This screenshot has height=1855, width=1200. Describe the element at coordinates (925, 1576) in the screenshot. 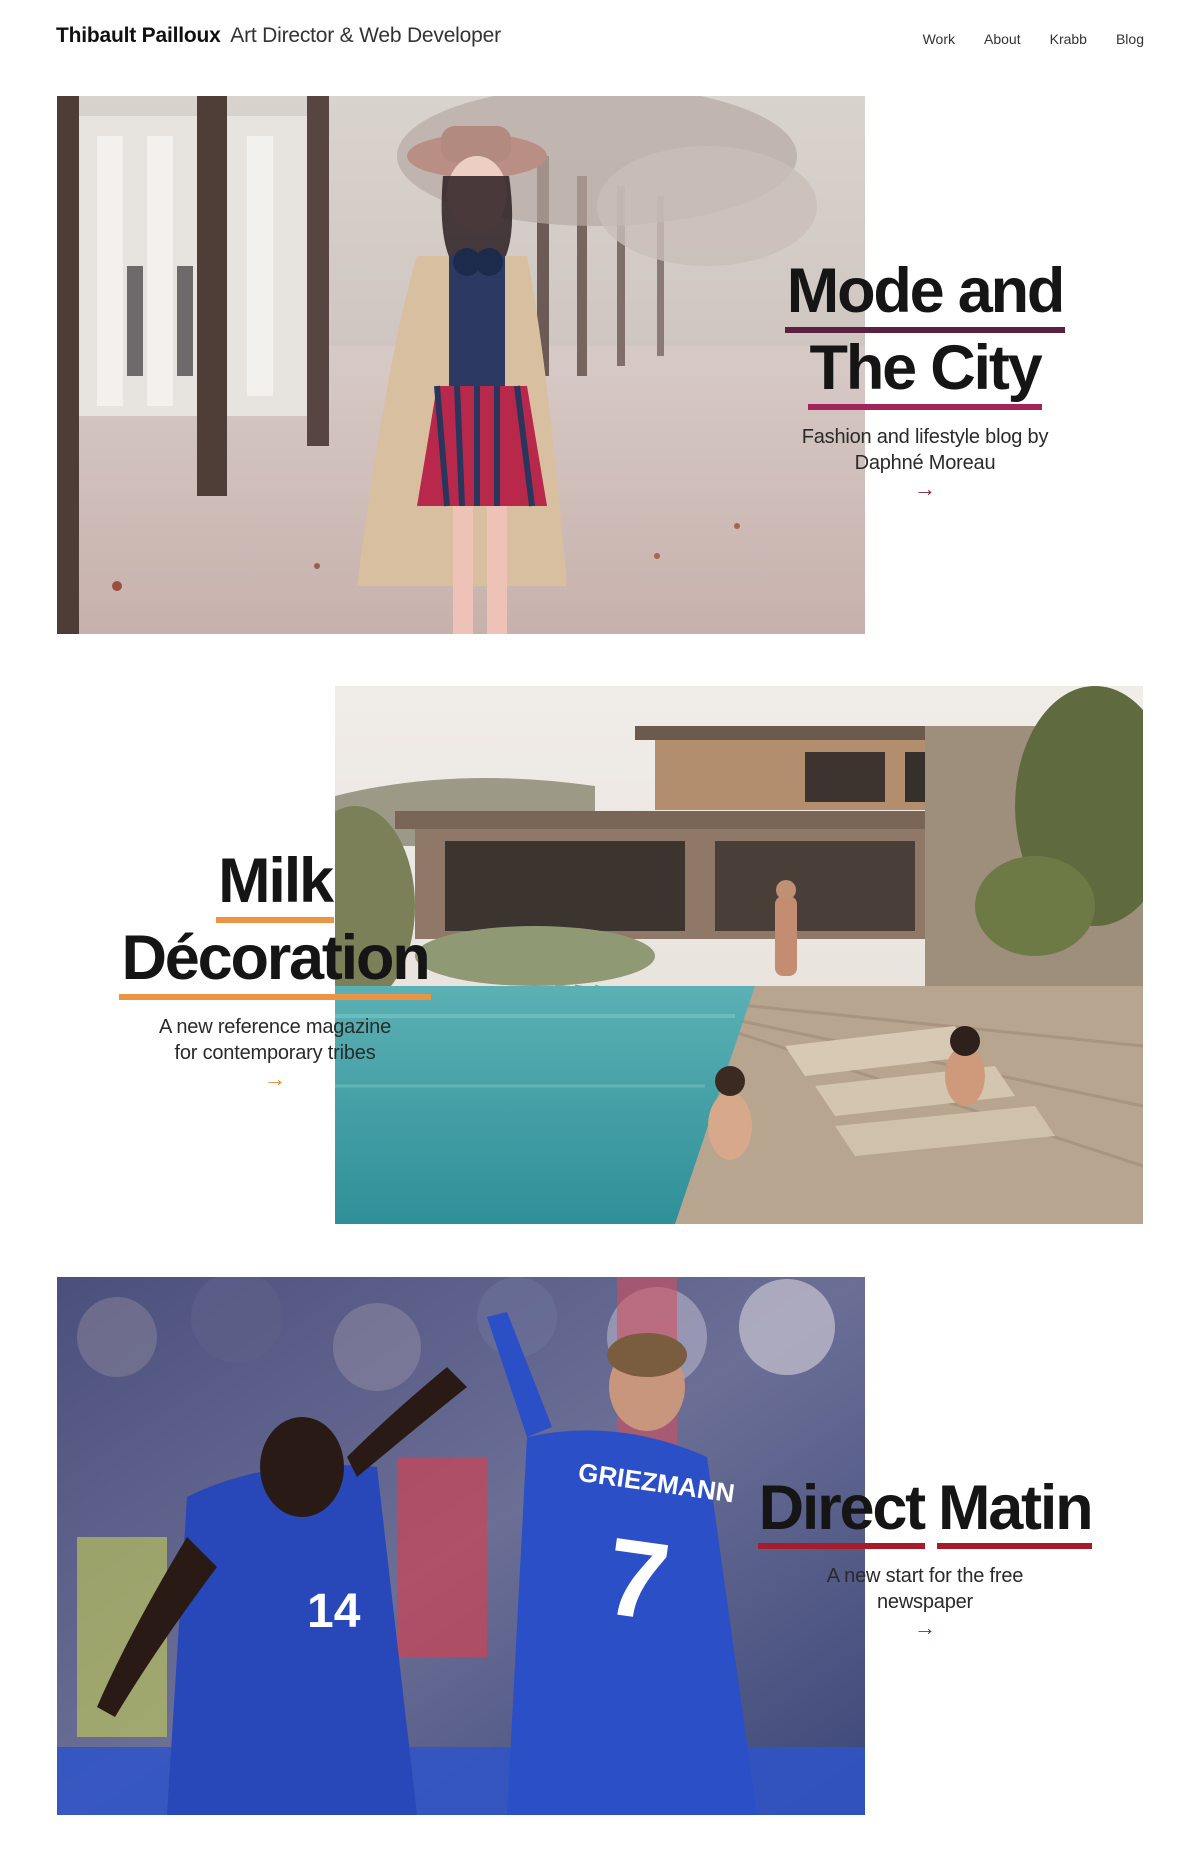

I see `project-description-line-1: A new start for the free` at that location.